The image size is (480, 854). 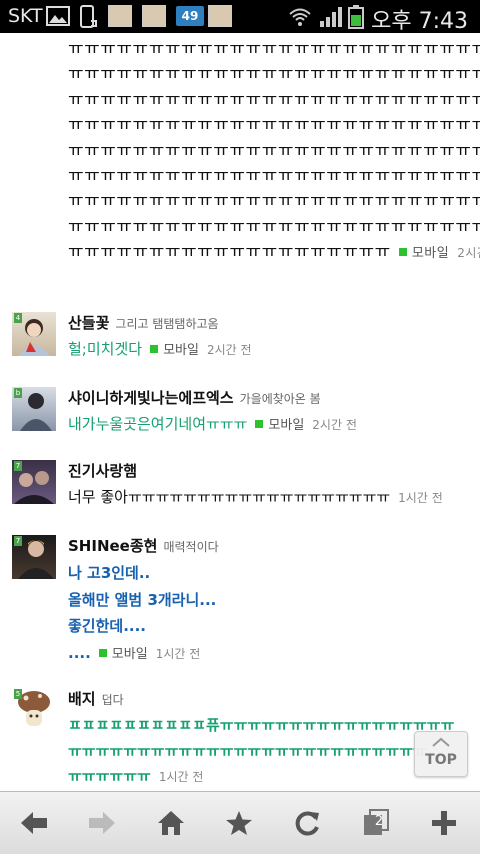 I want to click on comment-header: 샤이니하게빛나는에프엑스 가을에찾아온 봄, so click(x=270, y=397).